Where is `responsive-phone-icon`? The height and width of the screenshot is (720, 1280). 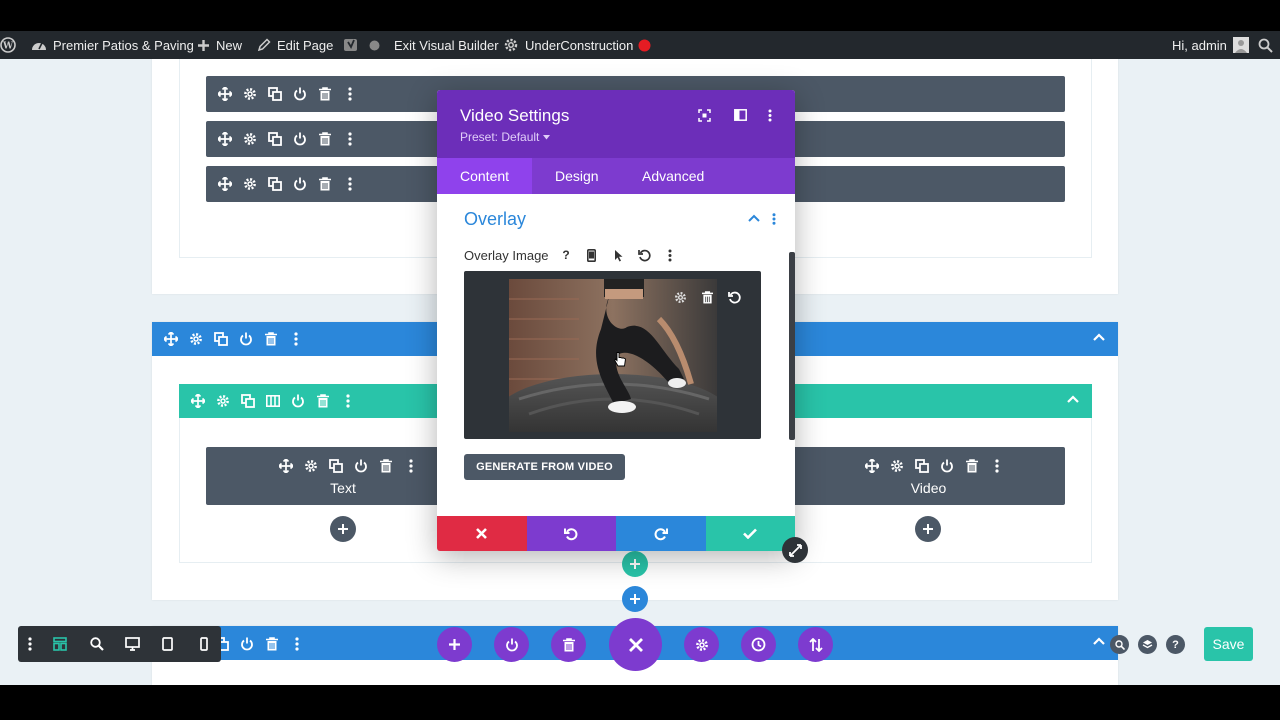
responsive-phone-icon is located at coordinates (591, 255).